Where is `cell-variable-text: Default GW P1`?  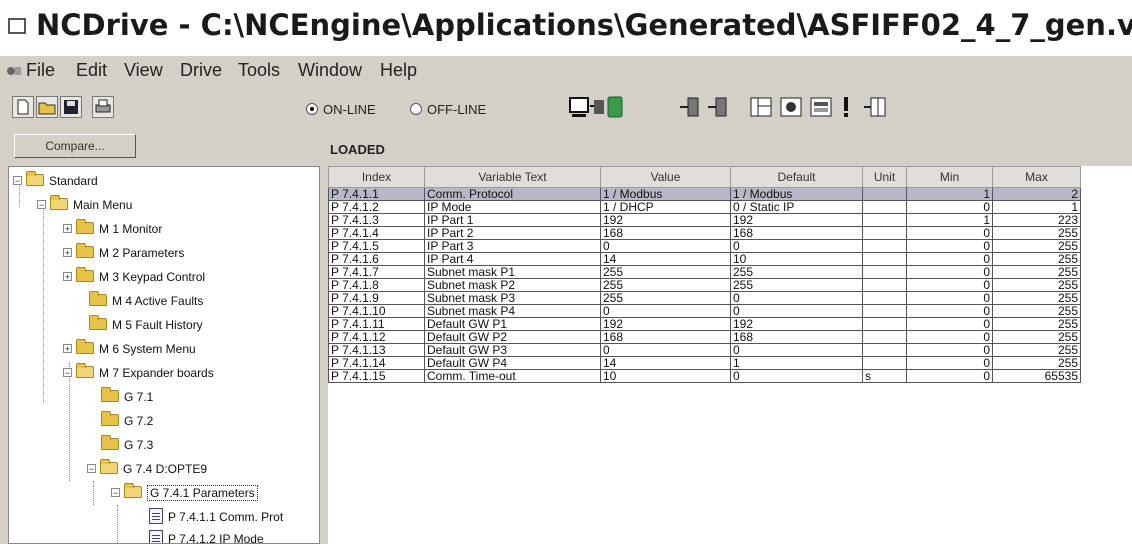 cell-variable-text: Default GW P1 is located at coordinates (512, 324).